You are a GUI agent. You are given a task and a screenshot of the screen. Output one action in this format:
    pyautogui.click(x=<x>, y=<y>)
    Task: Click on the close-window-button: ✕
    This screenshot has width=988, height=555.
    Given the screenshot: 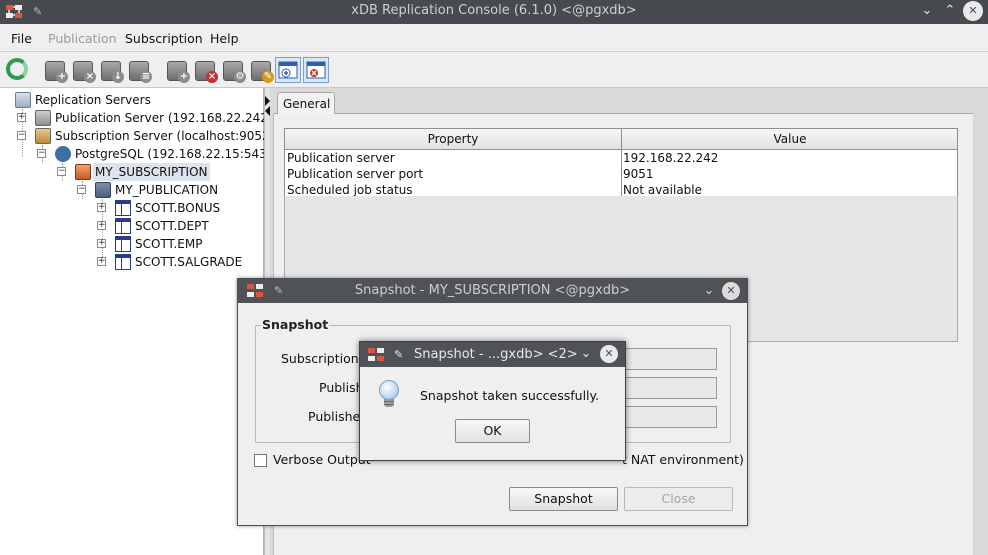 What is the action you would take?
    pyautogui.click(x=973, y=11)
    